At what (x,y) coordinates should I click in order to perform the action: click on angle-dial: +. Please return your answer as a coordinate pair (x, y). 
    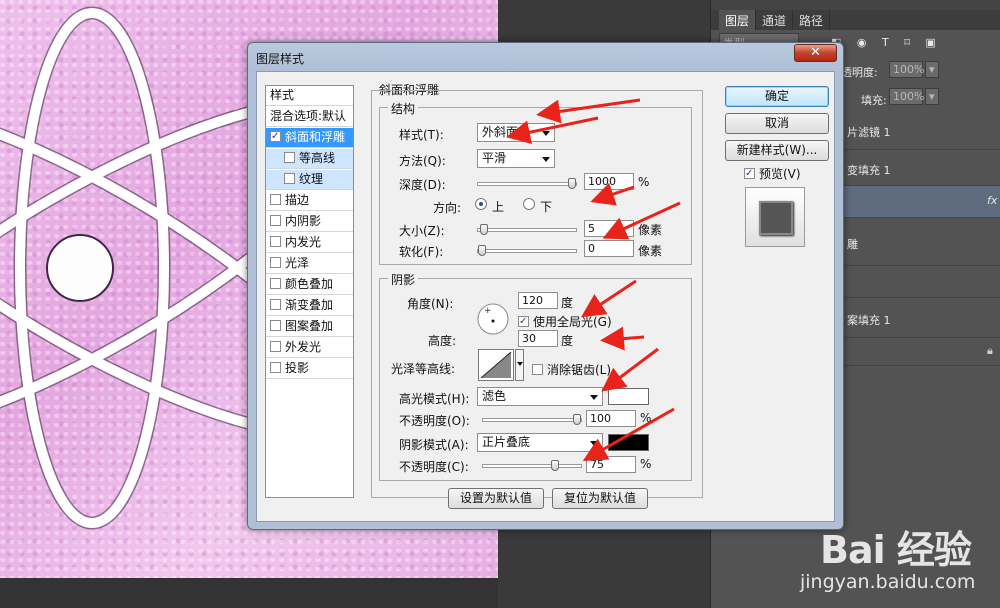
    Looking at the image, I should click on (493, 319).